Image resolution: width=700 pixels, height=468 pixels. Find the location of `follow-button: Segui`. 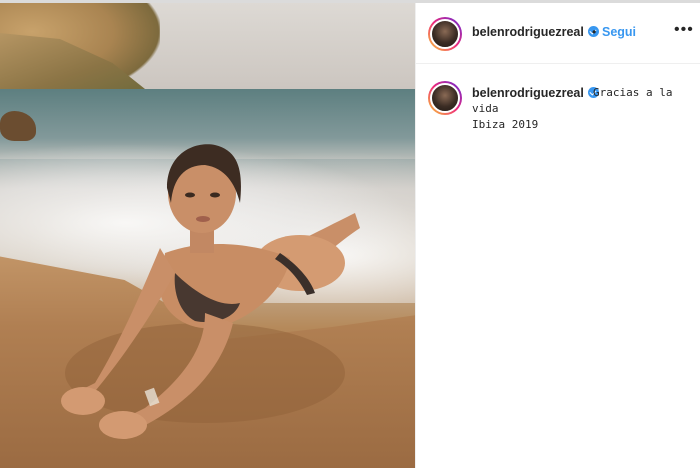

follow-button: Segui is located at coordinates (619, 32).